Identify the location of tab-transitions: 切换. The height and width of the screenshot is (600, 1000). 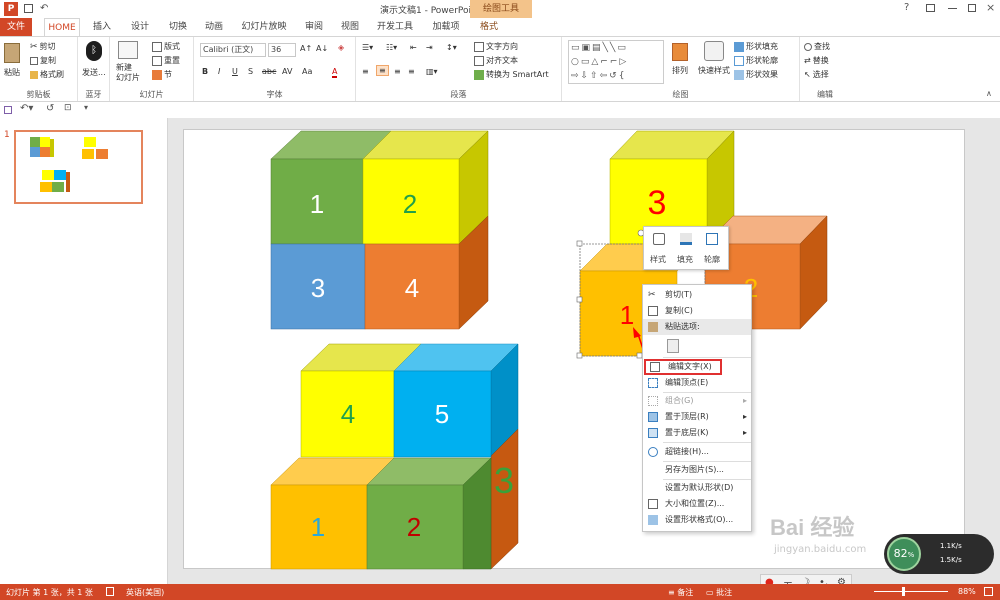
(178, 27).